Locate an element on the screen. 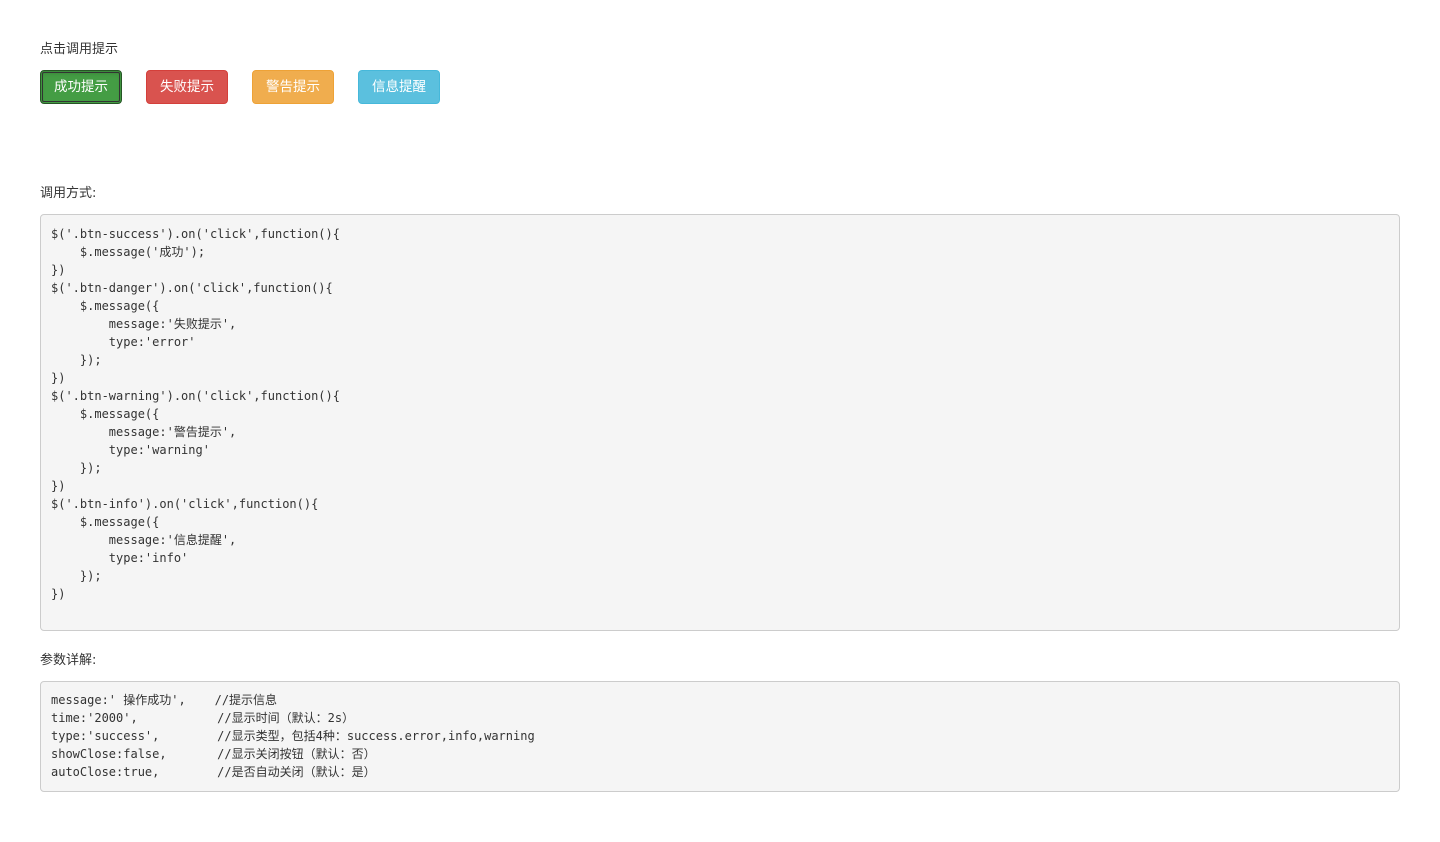 The width and height of the screenshot is (1440, 842). danger-button: 失败提示 is located at coordinates (187, 87).